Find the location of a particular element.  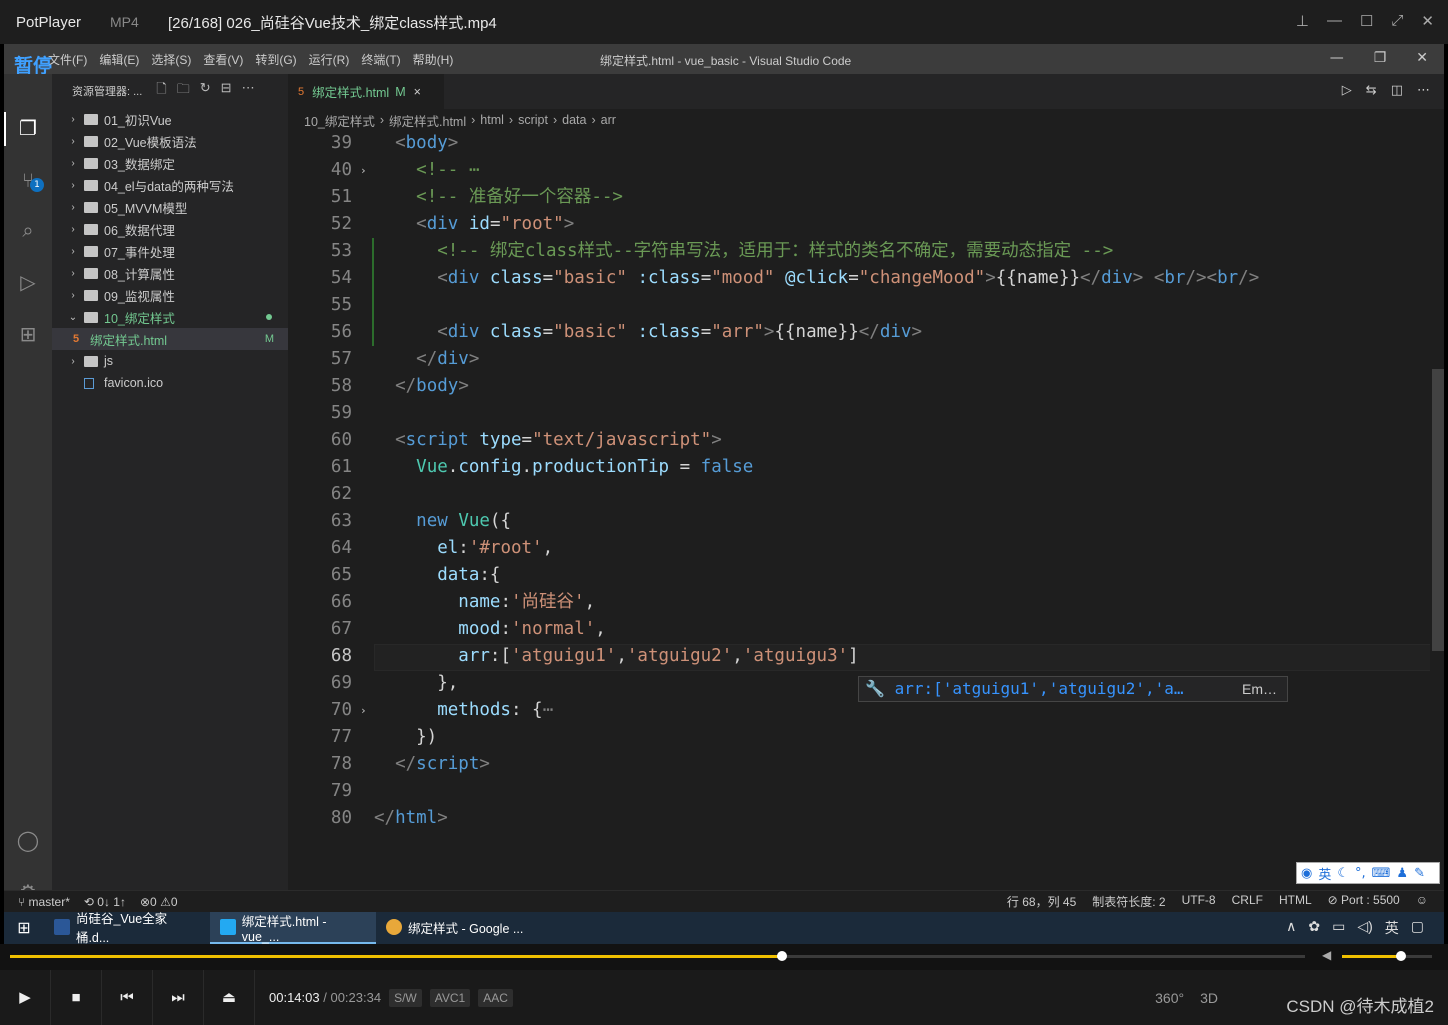

folder-item: › js is located at coordinates (170, 361).